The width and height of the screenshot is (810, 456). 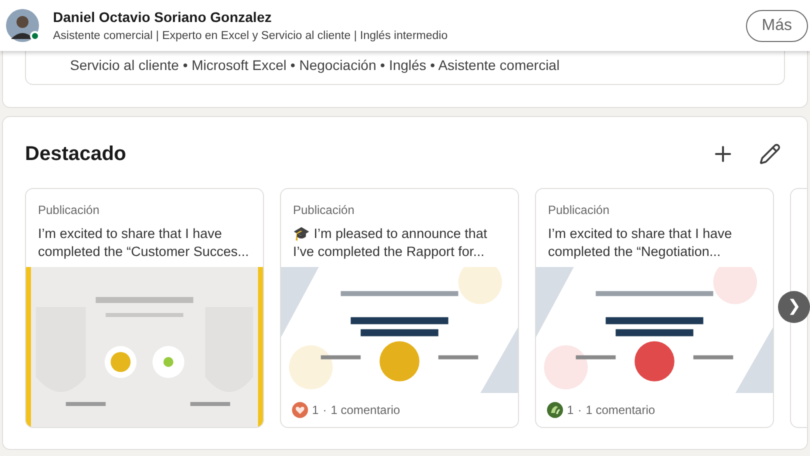 I want to click on section-title: Destacado, so click(x=76, y=154).